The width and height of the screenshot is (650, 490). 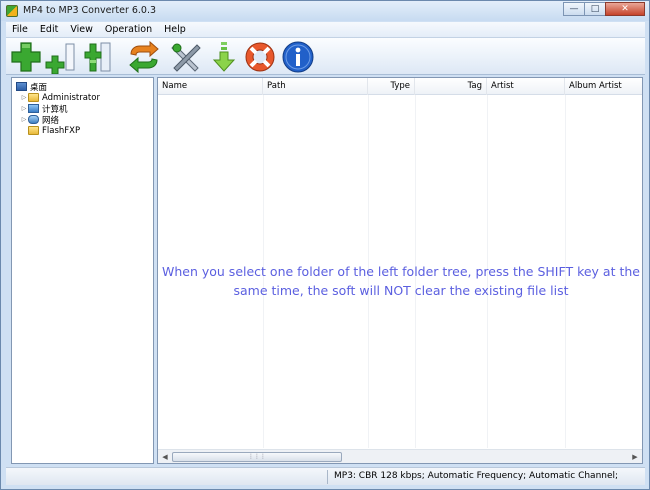 I want to click on lifebuoy-icon, so click(x=260, y=57).